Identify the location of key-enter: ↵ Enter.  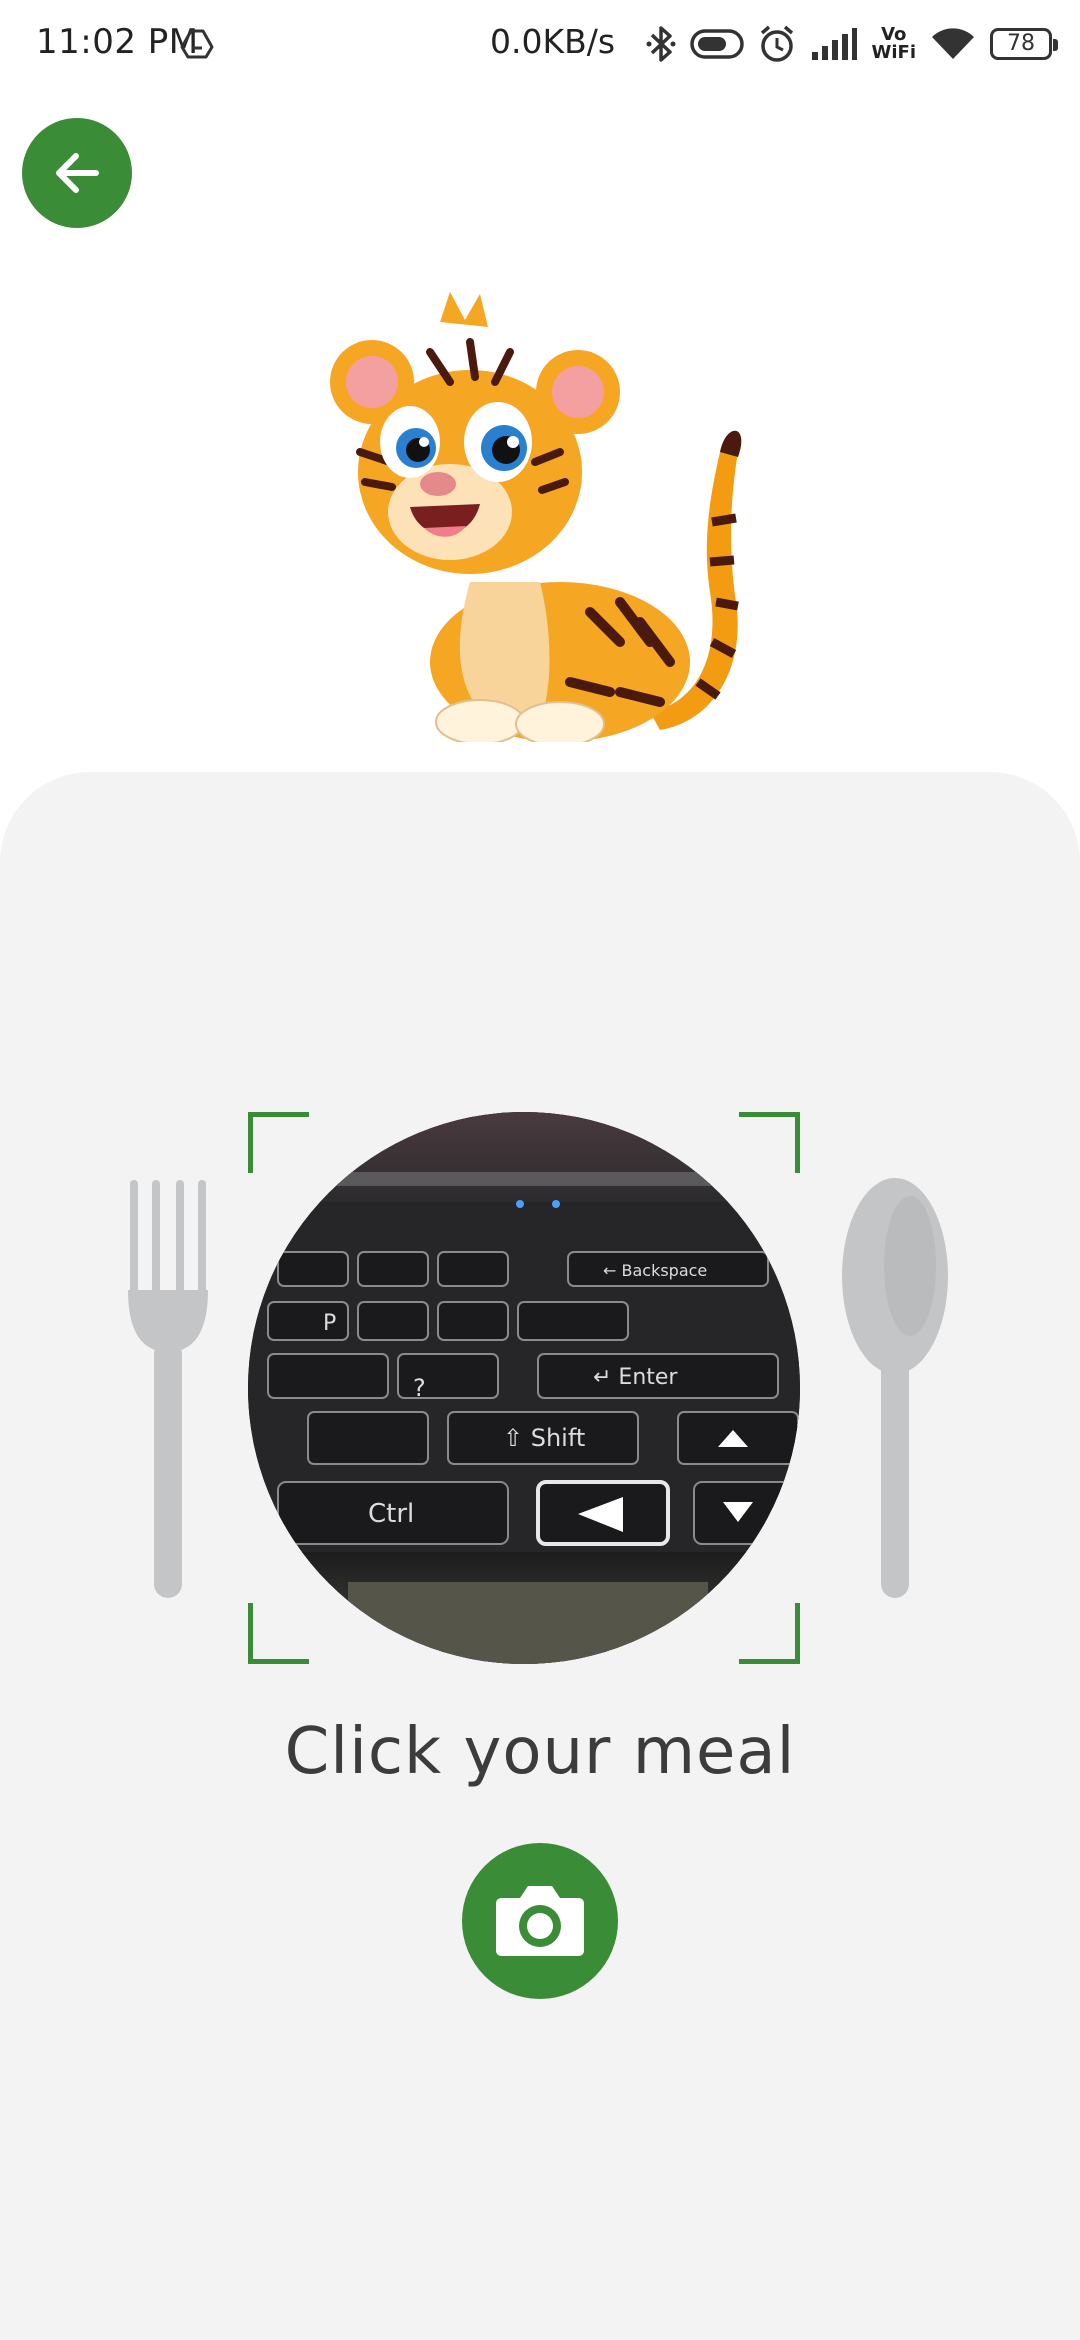
(635, 1377).